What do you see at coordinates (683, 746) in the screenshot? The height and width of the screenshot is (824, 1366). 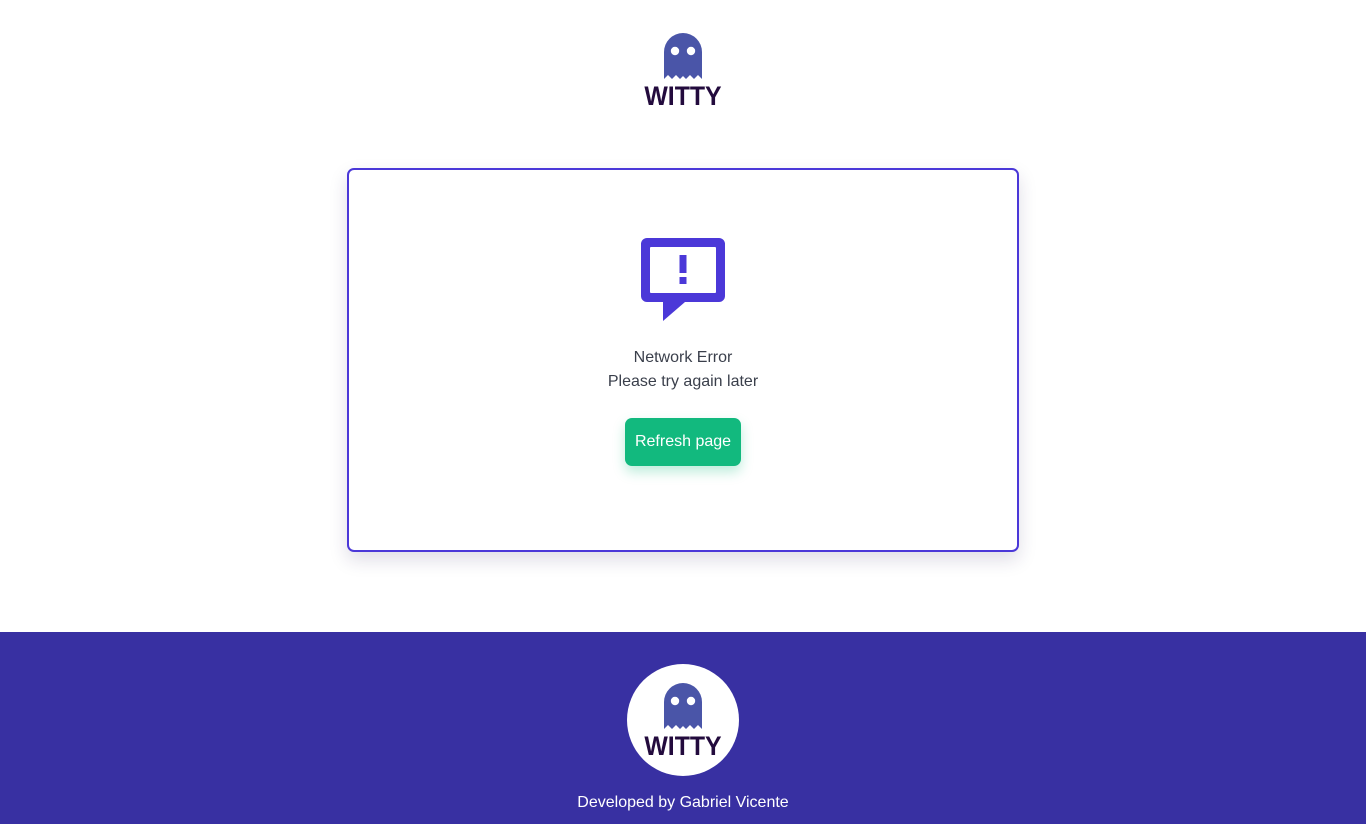 I see `footer-logo-text: WITTY` at bounding box center [683, 746].